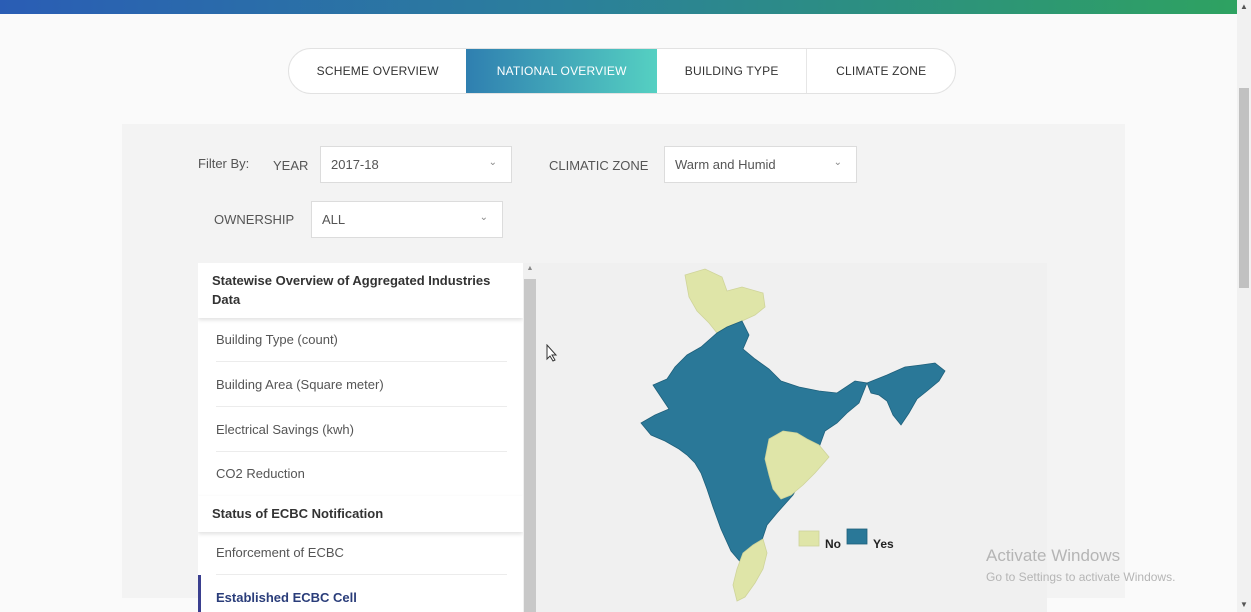  What do you see at coordinates (732, 71) in the screenshot?
I see `tab-building-type: BUILDING TYPE` at bounding box center [732, 71].